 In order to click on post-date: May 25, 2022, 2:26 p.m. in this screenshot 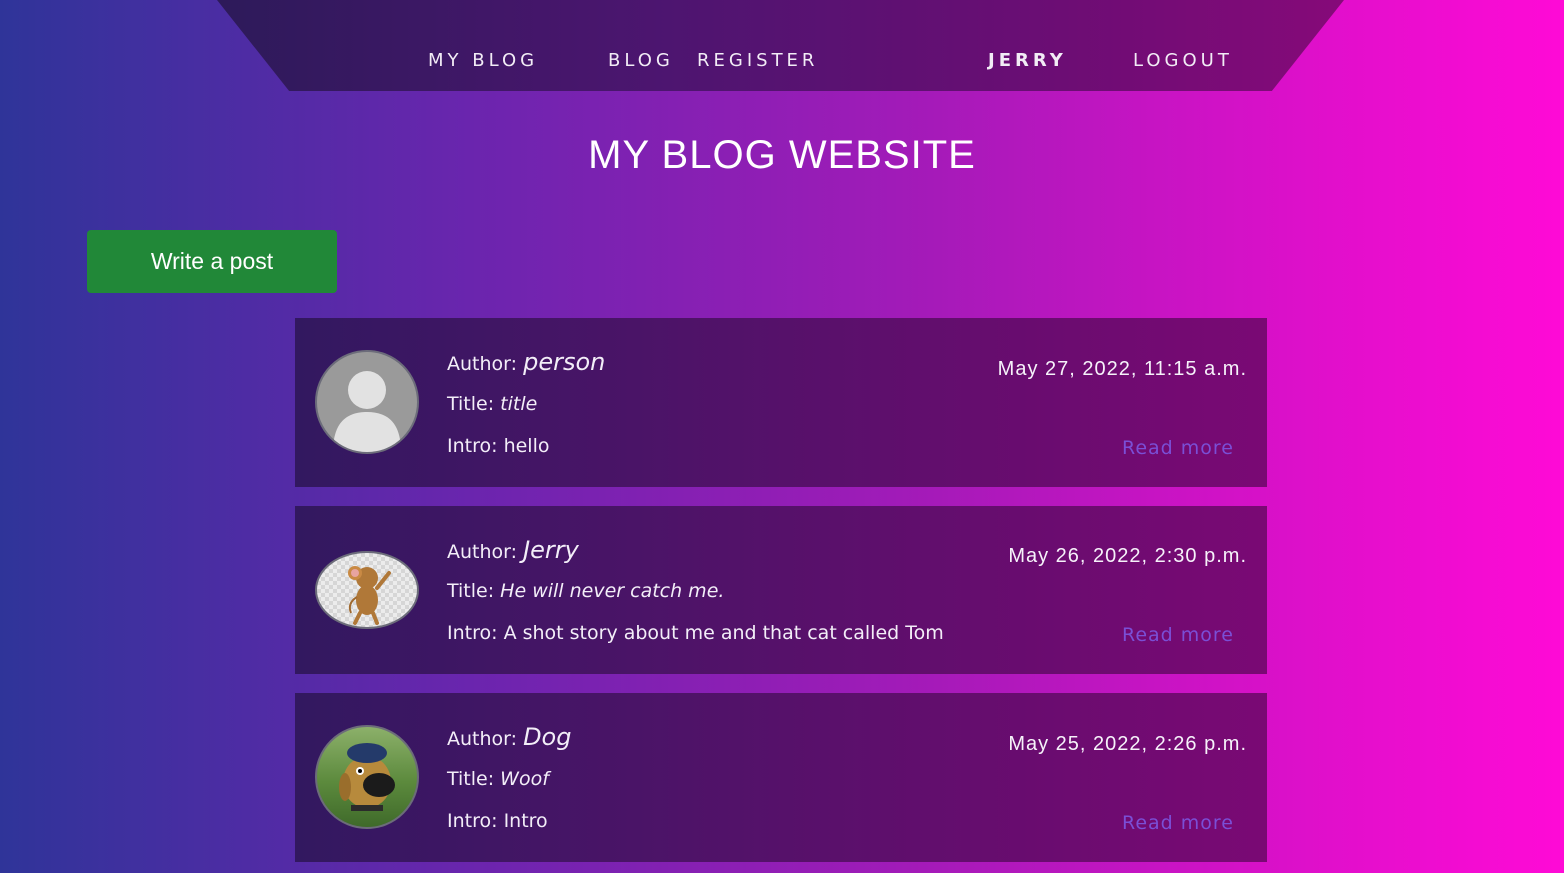, I will do `click(1127, 744)`.